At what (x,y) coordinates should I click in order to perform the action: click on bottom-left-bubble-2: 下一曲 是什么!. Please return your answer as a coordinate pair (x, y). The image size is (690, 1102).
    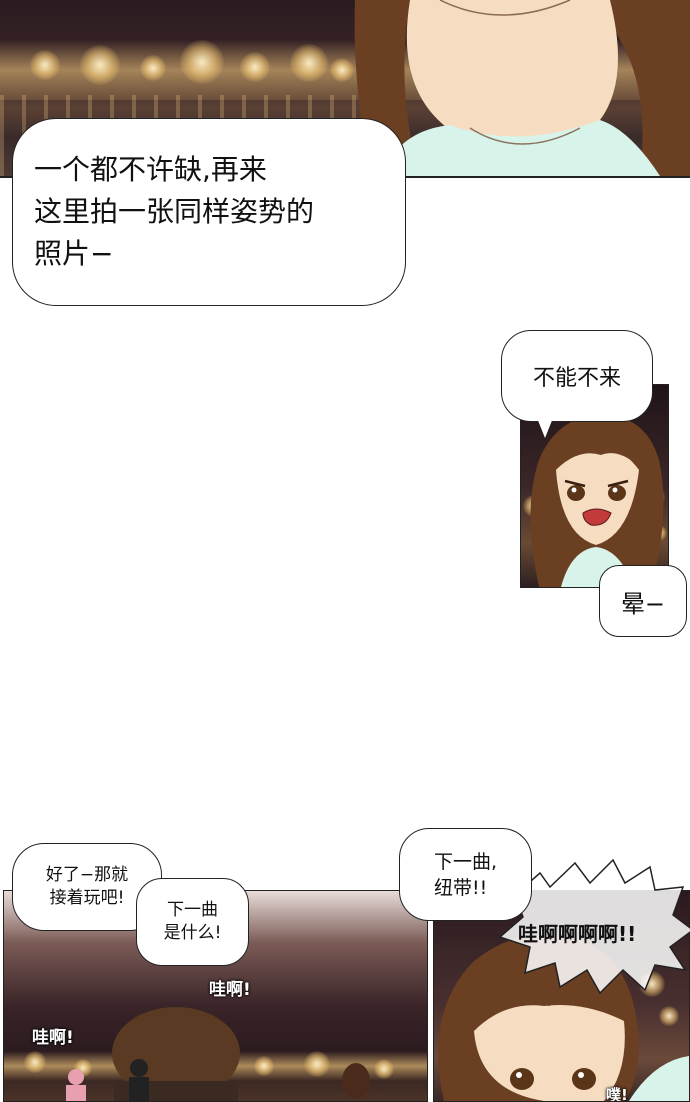
    Looking at the image, I should click on (192, 922).